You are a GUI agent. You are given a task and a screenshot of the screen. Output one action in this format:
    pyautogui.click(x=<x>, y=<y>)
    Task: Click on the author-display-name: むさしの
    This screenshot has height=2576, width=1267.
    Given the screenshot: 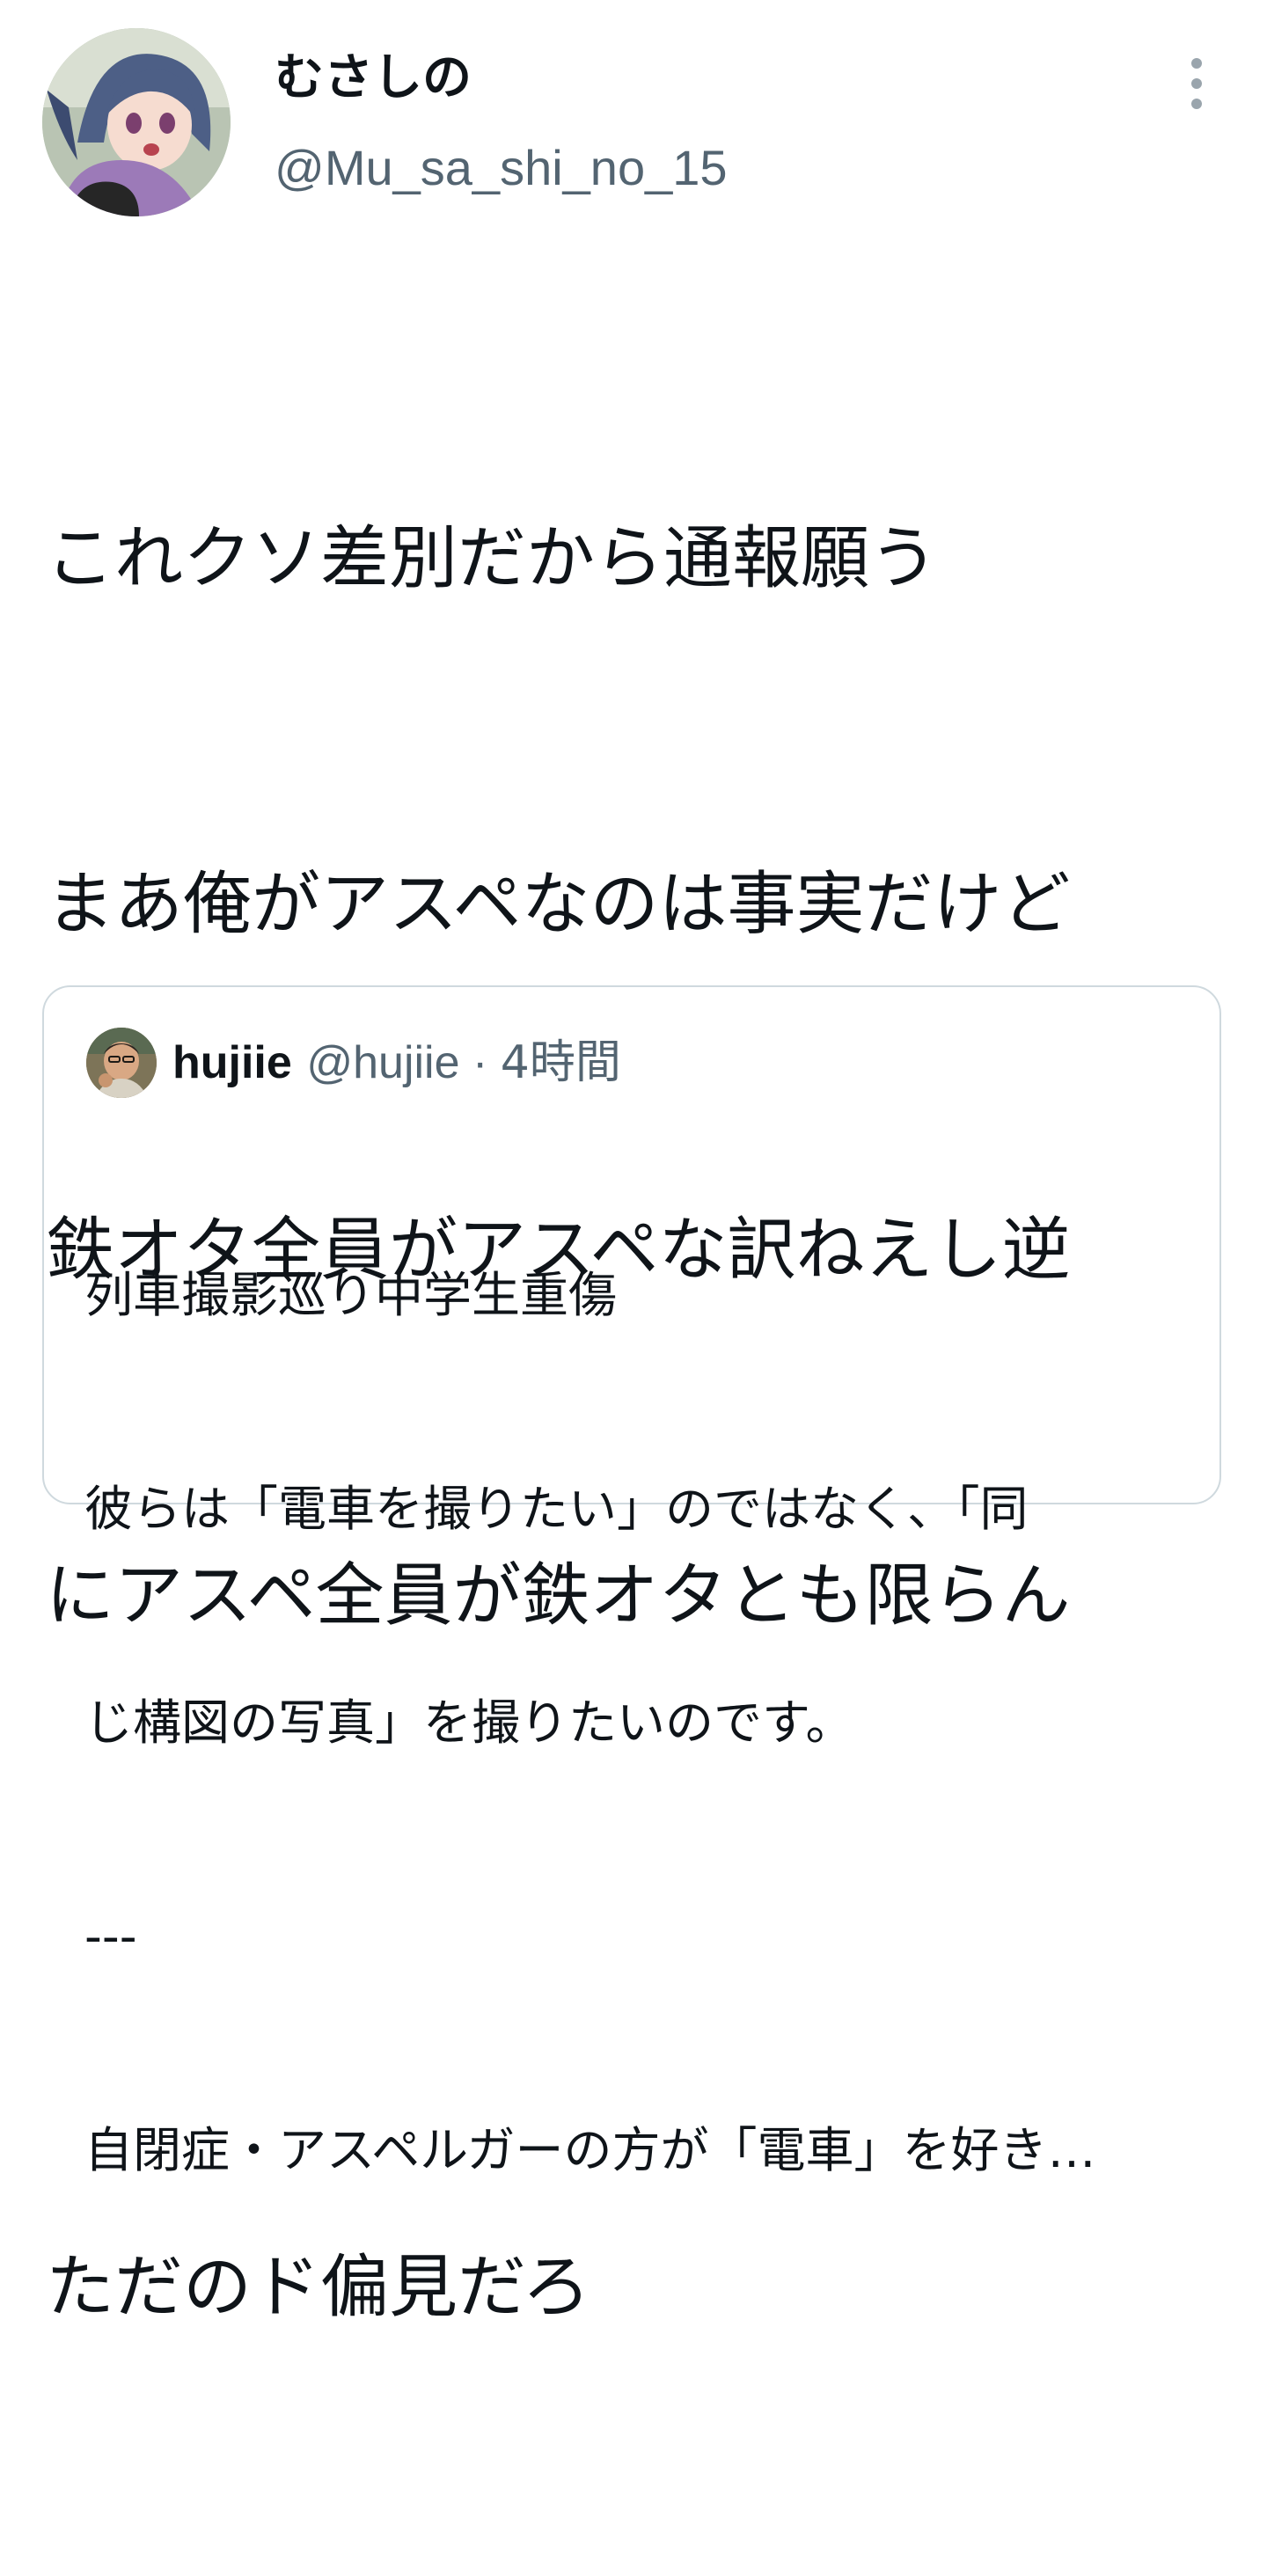 What is the action you would take?
    pyautogui.click(x=373, y=78)
    